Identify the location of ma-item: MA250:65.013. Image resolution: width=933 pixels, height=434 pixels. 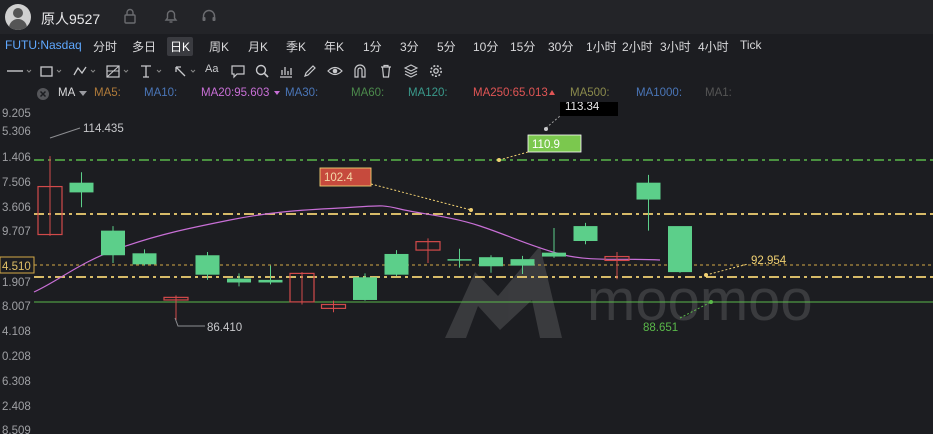
(510, 93).